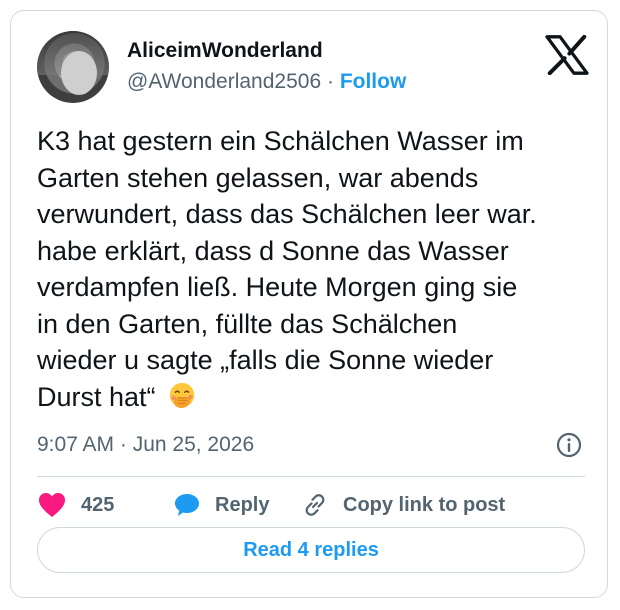 The image size is (620, 610). What do you see at coordinates (182, 395) in the screenshot?
I see `face-with-hand-over-mouth-icon` at bounding box center [182, 395].